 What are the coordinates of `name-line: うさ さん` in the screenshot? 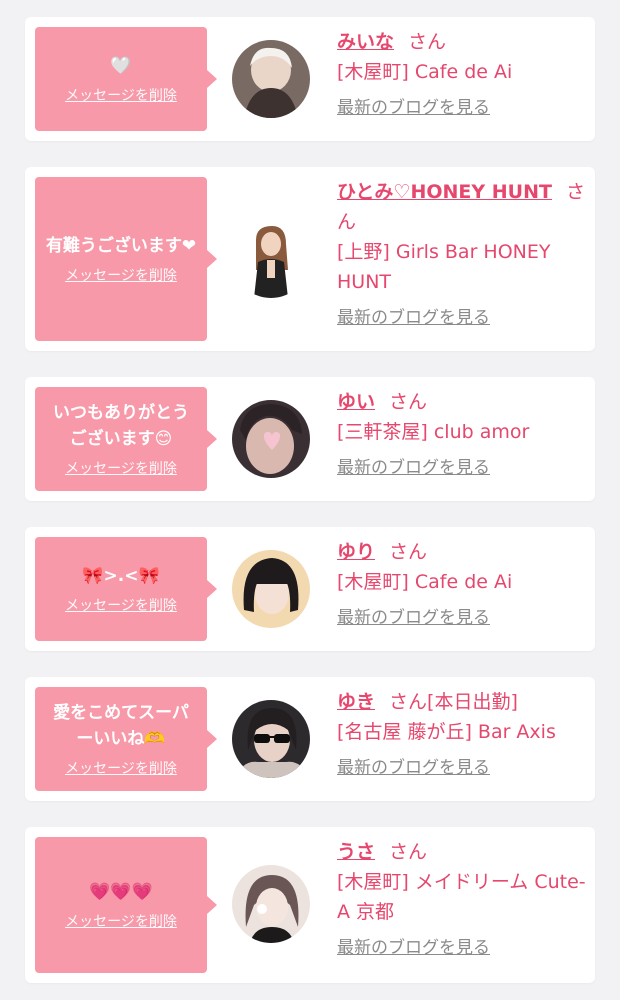 It's located at (462, 852).